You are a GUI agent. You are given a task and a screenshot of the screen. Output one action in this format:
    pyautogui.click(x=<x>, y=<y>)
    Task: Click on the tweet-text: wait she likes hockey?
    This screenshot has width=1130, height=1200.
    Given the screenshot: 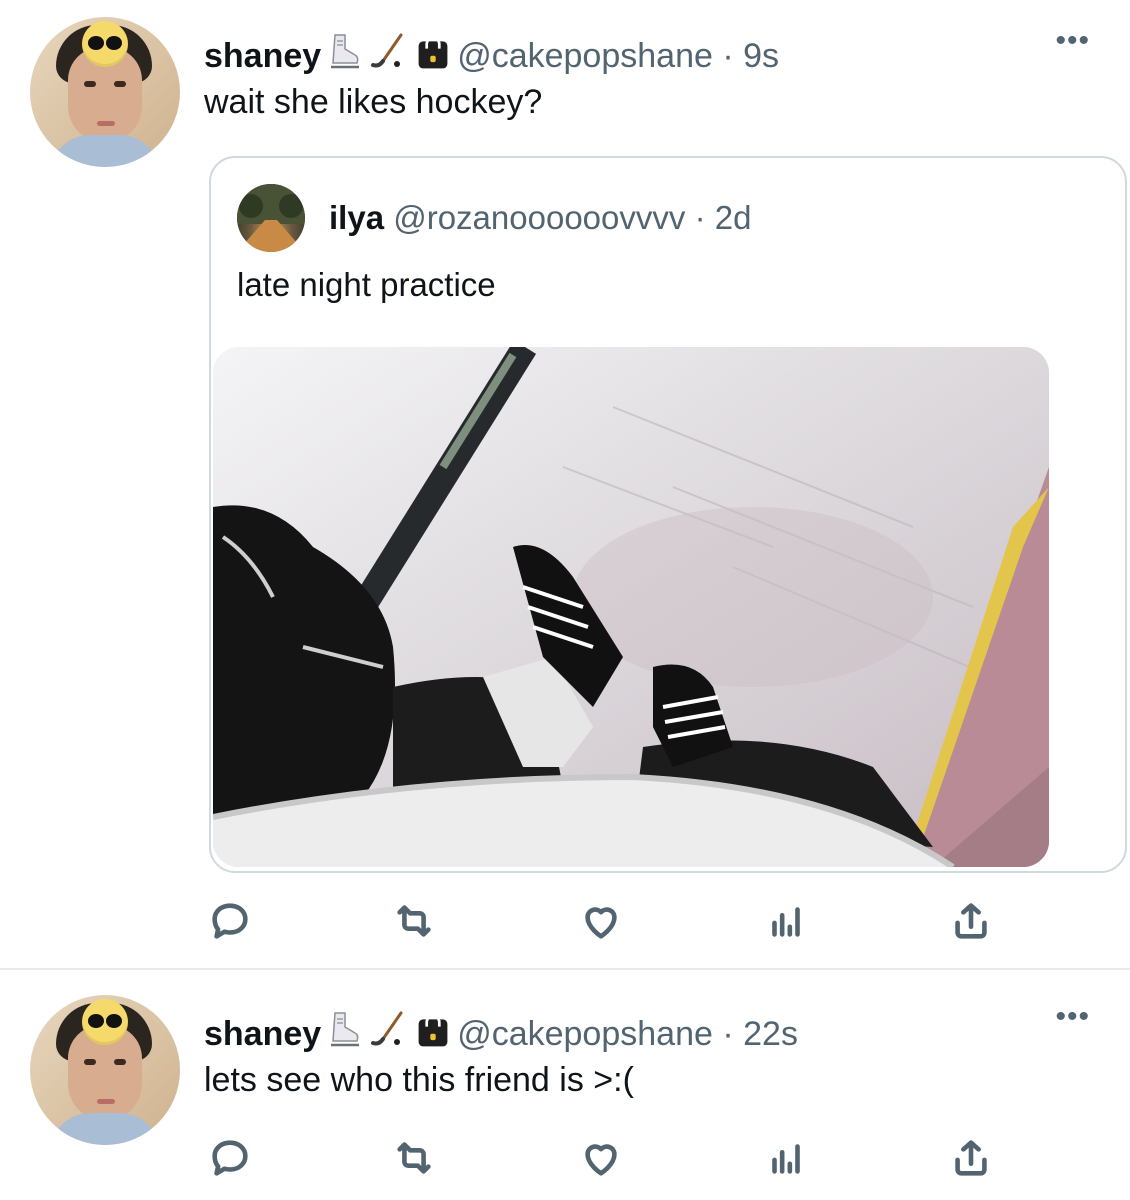 What is the action you would take?
    pyautogui.click(x=373, y=102)
    